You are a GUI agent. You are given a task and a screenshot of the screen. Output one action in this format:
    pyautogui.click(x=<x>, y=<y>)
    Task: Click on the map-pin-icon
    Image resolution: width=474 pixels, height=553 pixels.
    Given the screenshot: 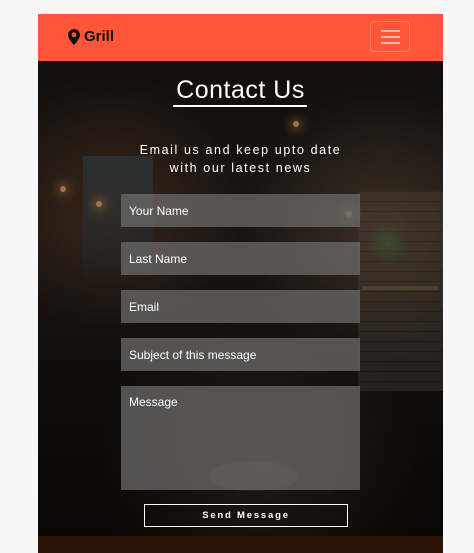 What is the action you would take?
    pyautogui.click(x=74, y=37)
    